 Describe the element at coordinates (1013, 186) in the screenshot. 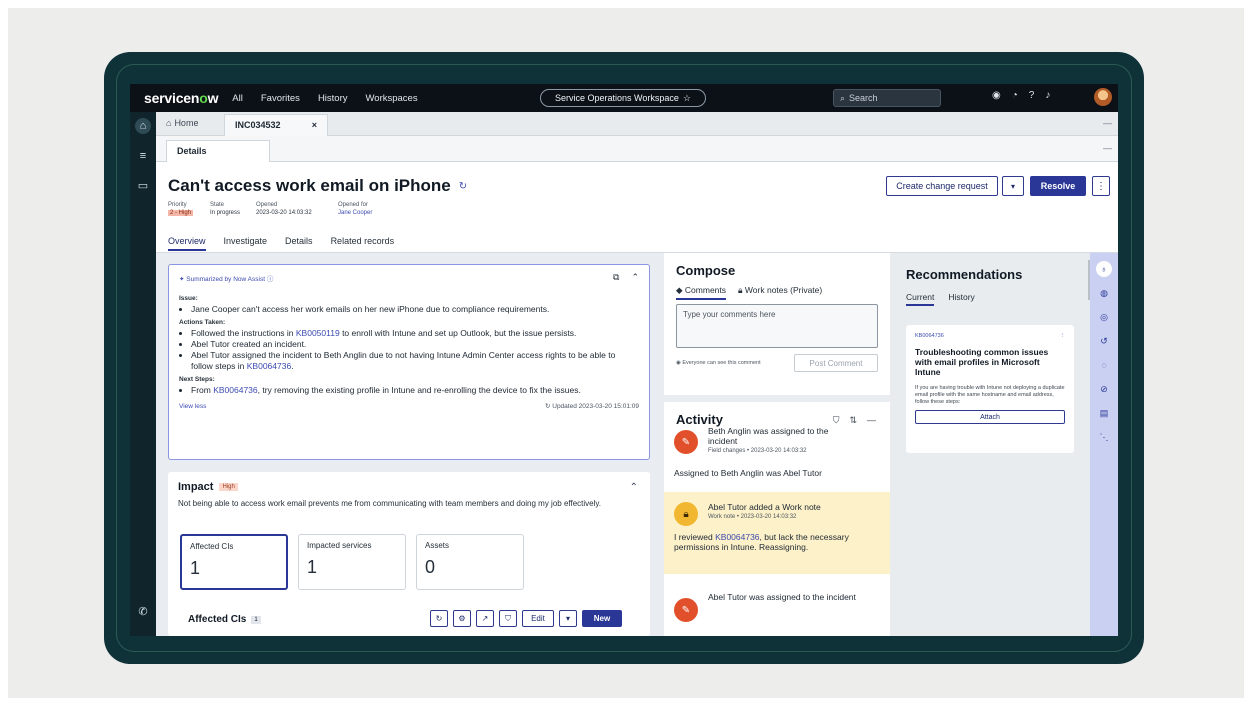

I see `change-request-dropdown: ▾` at that location.